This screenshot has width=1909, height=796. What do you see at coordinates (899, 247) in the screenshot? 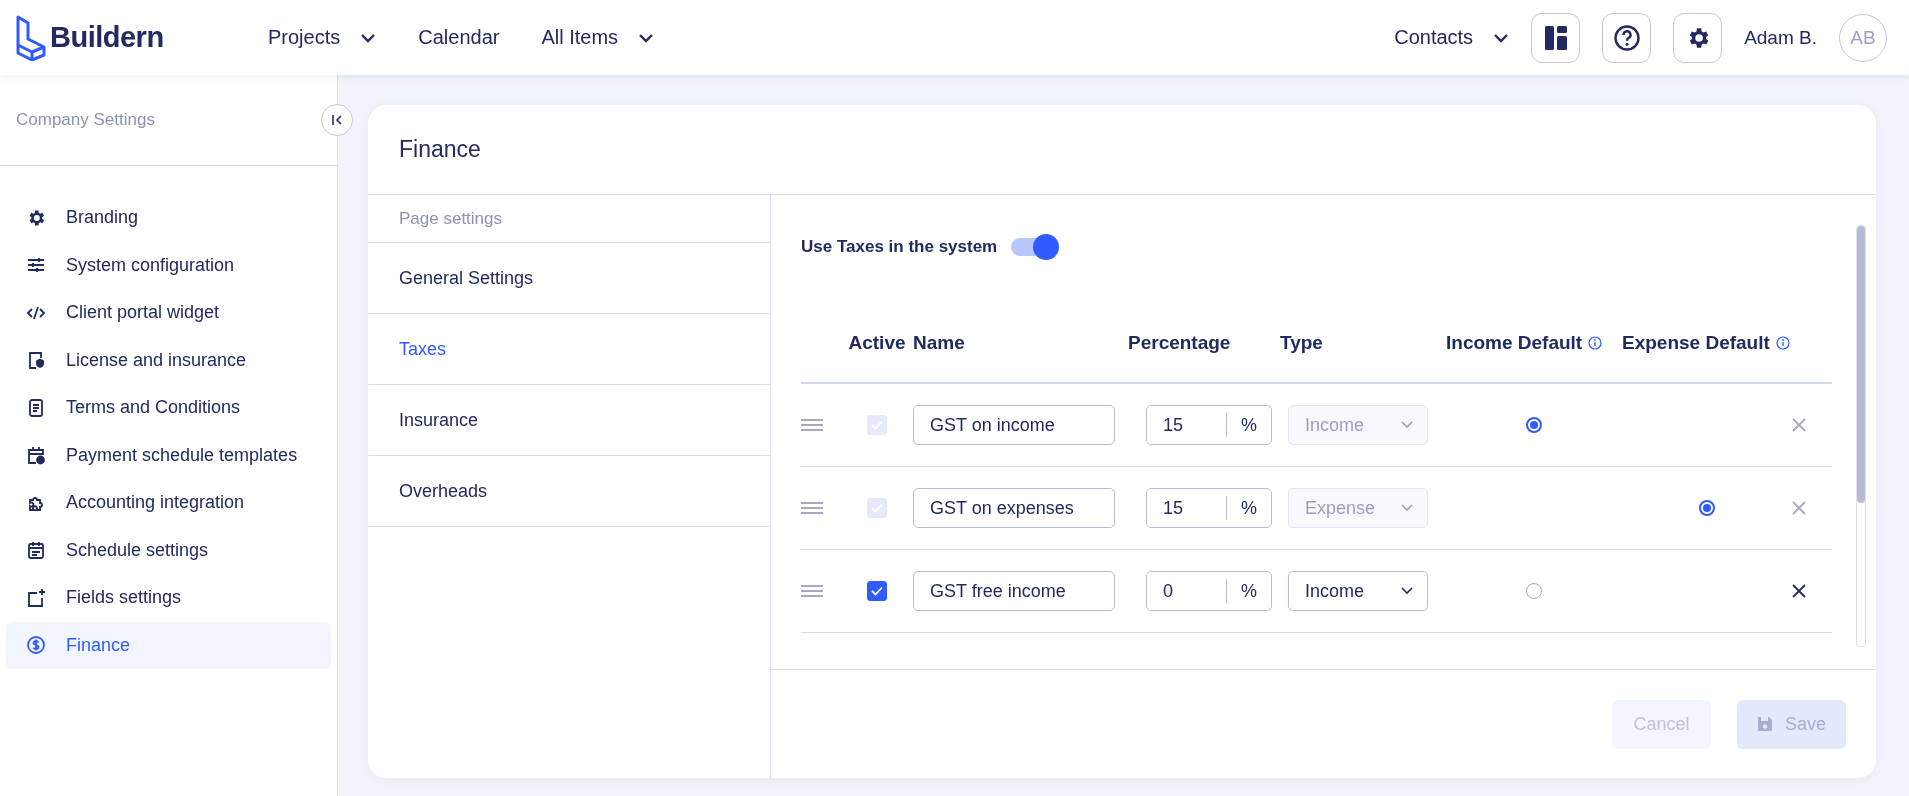
I see `toggle-label: Use Taxes in the system` at bounding box center [899, 247].